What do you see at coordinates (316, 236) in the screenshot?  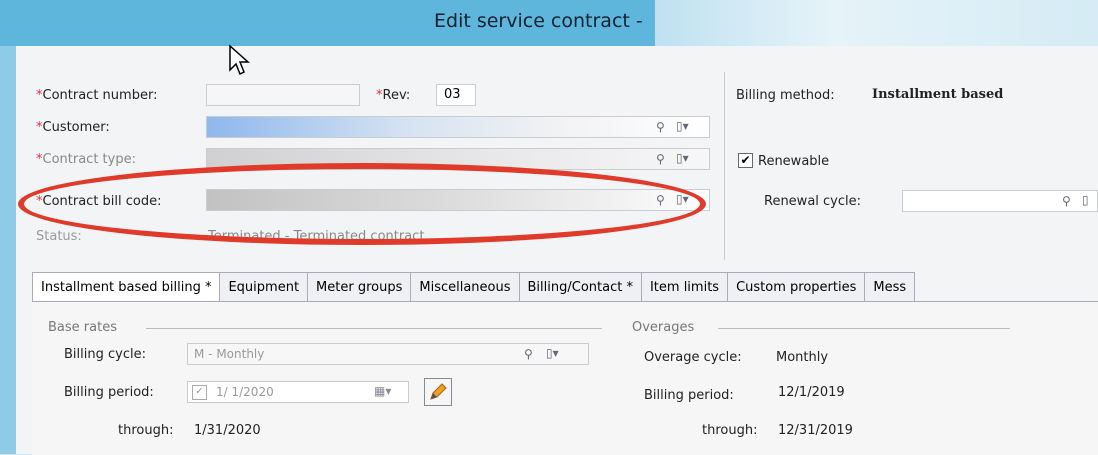 I see `status-value: Terminated - Terminated contract` at bounding box center [316, 236].